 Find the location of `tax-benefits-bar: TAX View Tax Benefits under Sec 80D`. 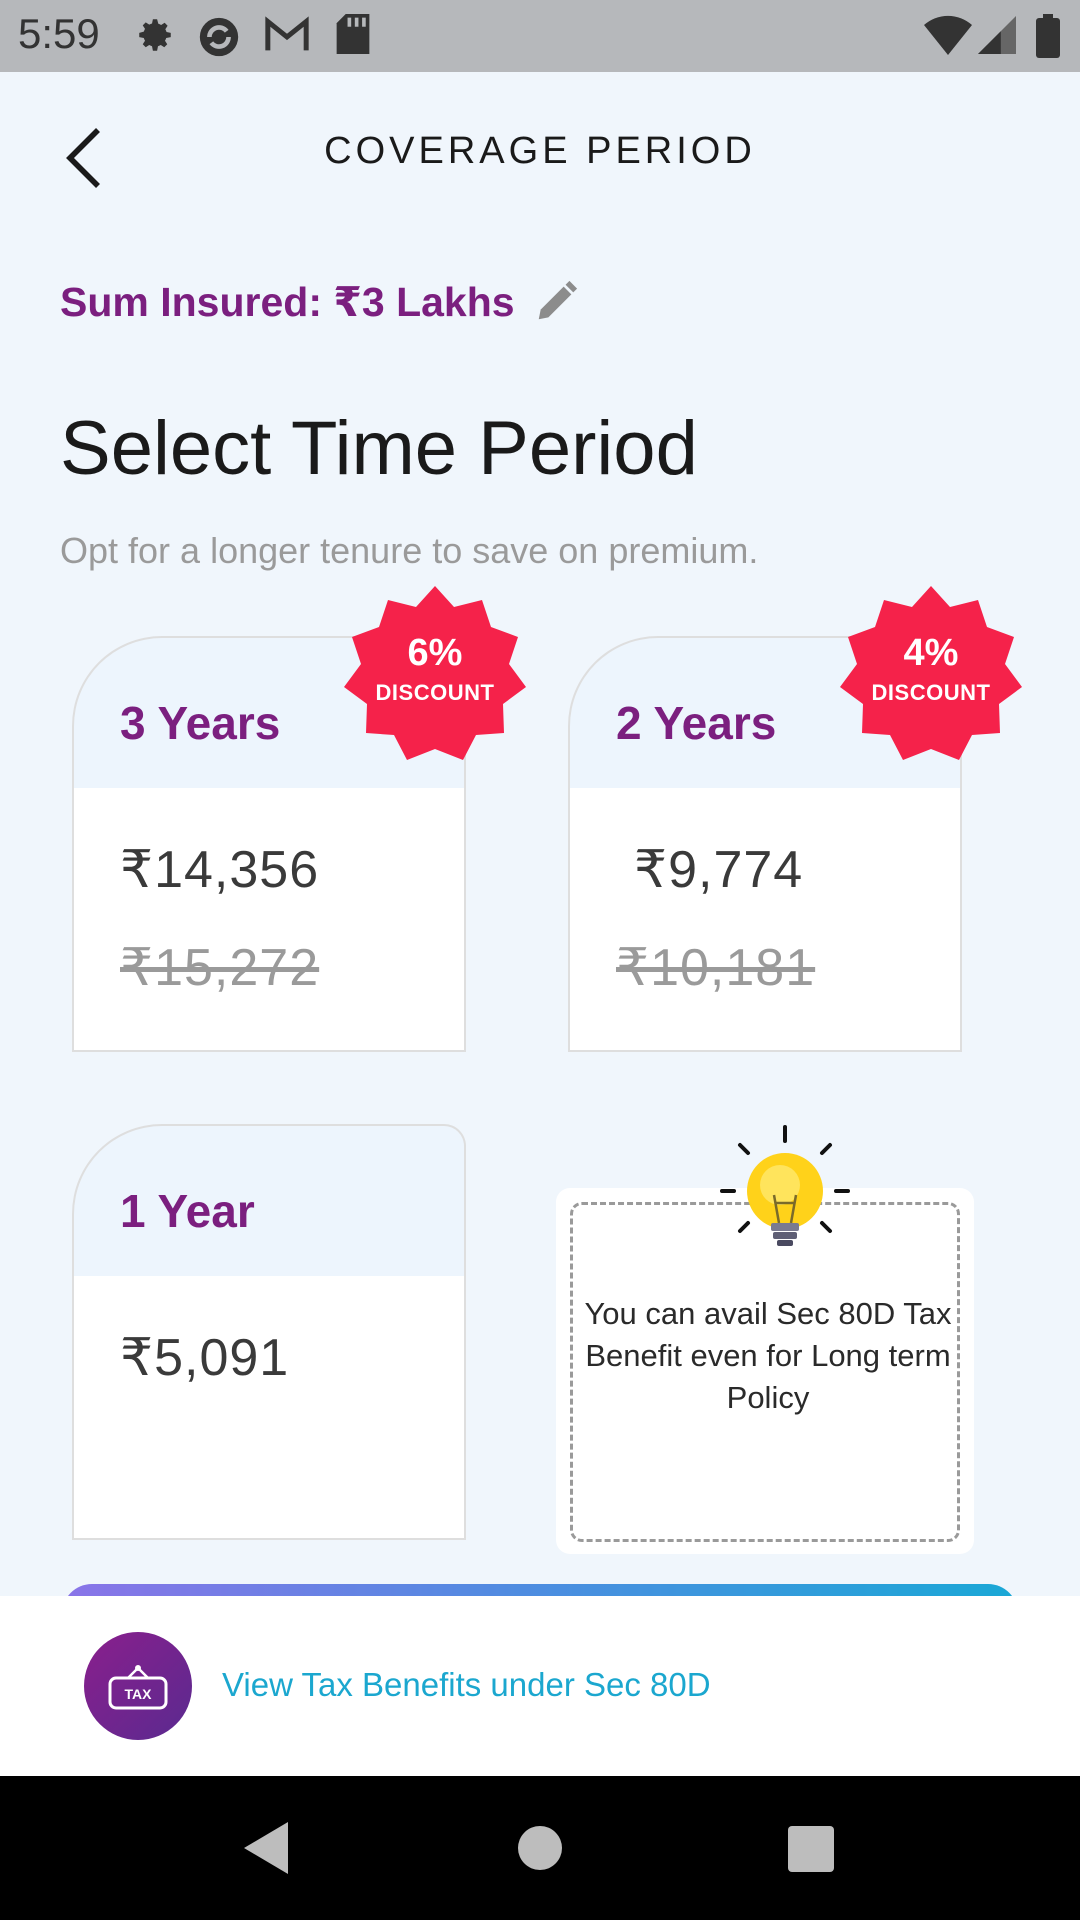

tax-benefits-bar: TAX View Tax Benefits under Sec 80D is located at coordinates (540, 1686).